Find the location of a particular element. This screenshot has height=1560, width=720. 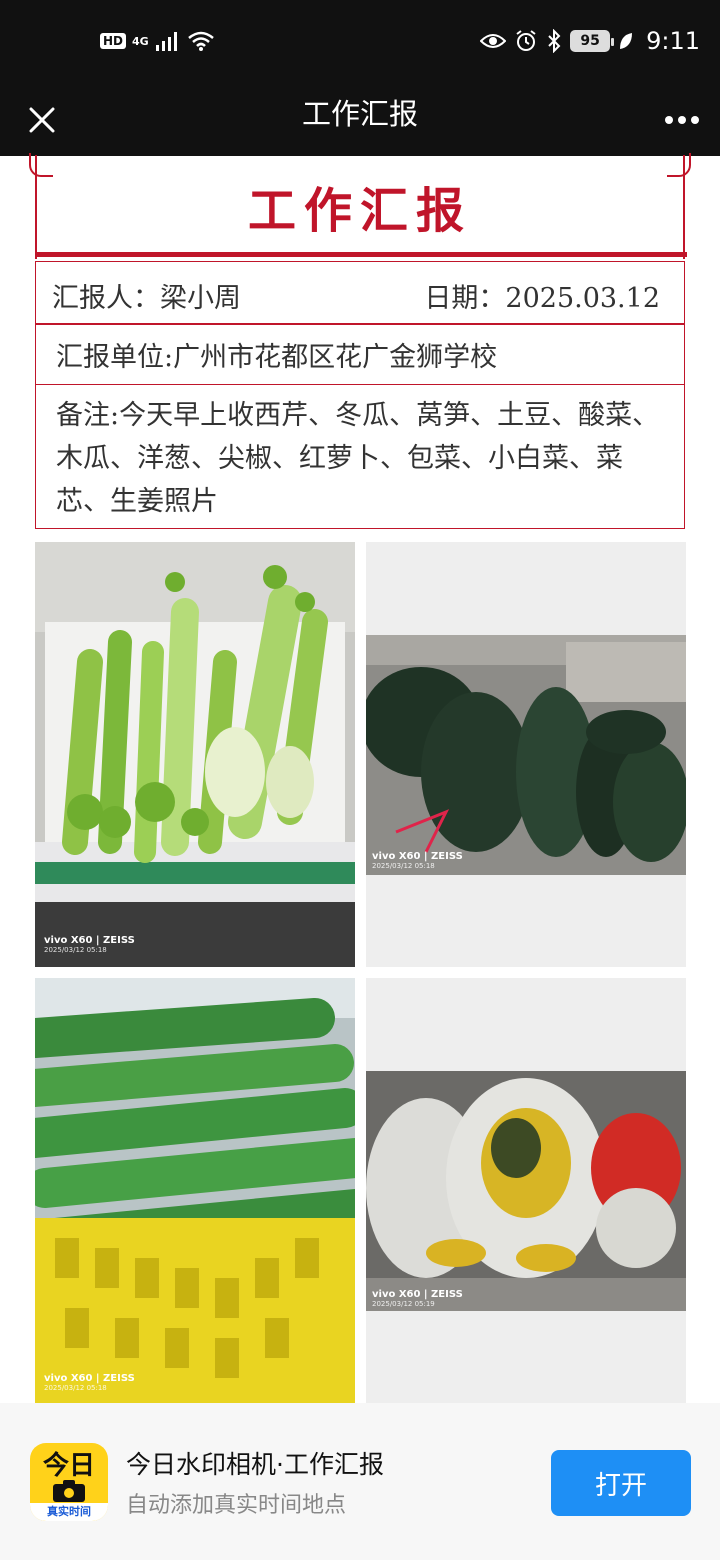

winter-melon-image is located at coordinates (526, 754).